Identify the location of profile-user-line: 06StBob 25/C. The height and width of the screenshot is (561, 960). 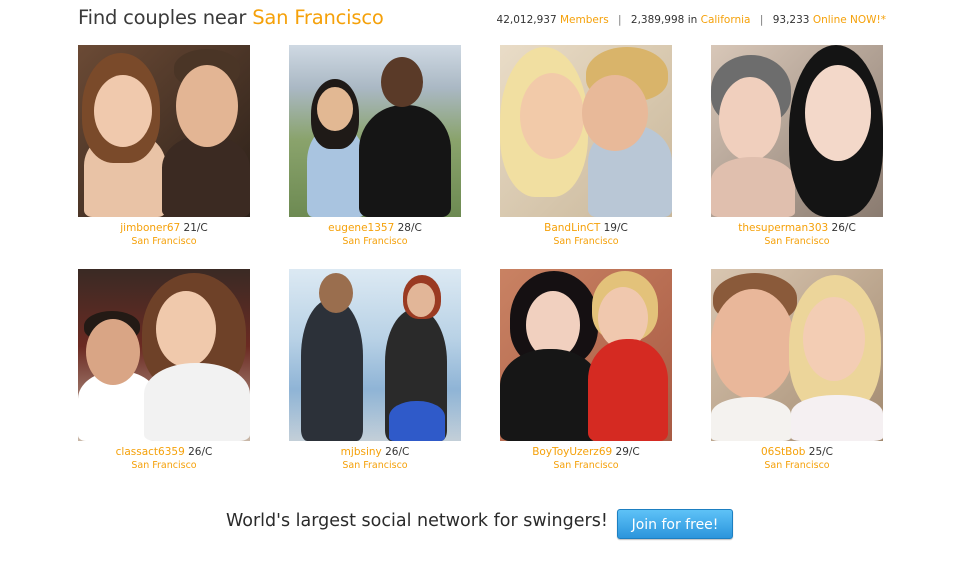
(797, 452).